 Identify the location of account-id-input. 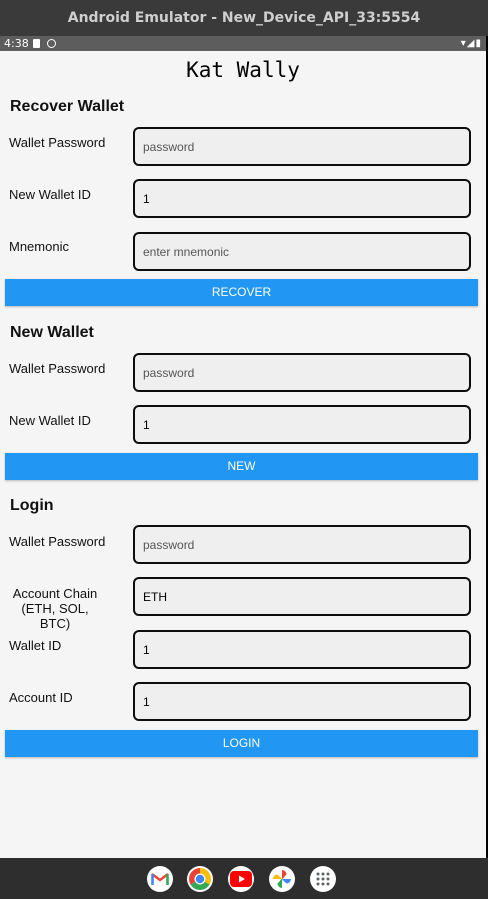
(302, 701).